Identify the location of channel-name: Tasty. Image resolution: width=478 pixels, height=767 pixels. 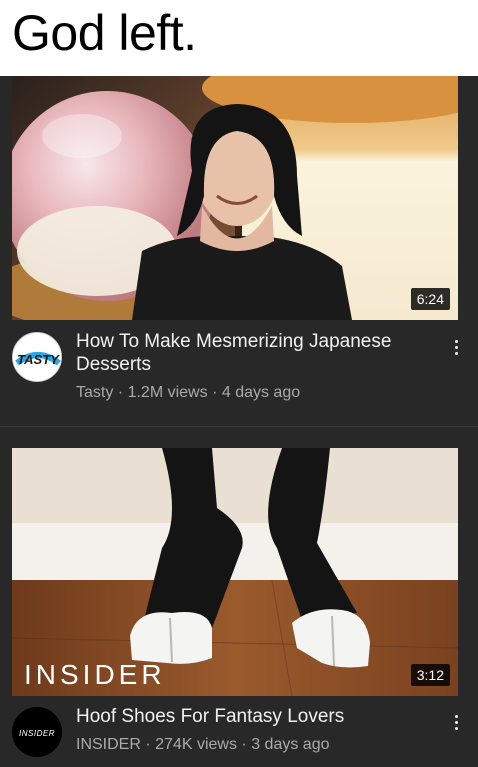
(94, 392).